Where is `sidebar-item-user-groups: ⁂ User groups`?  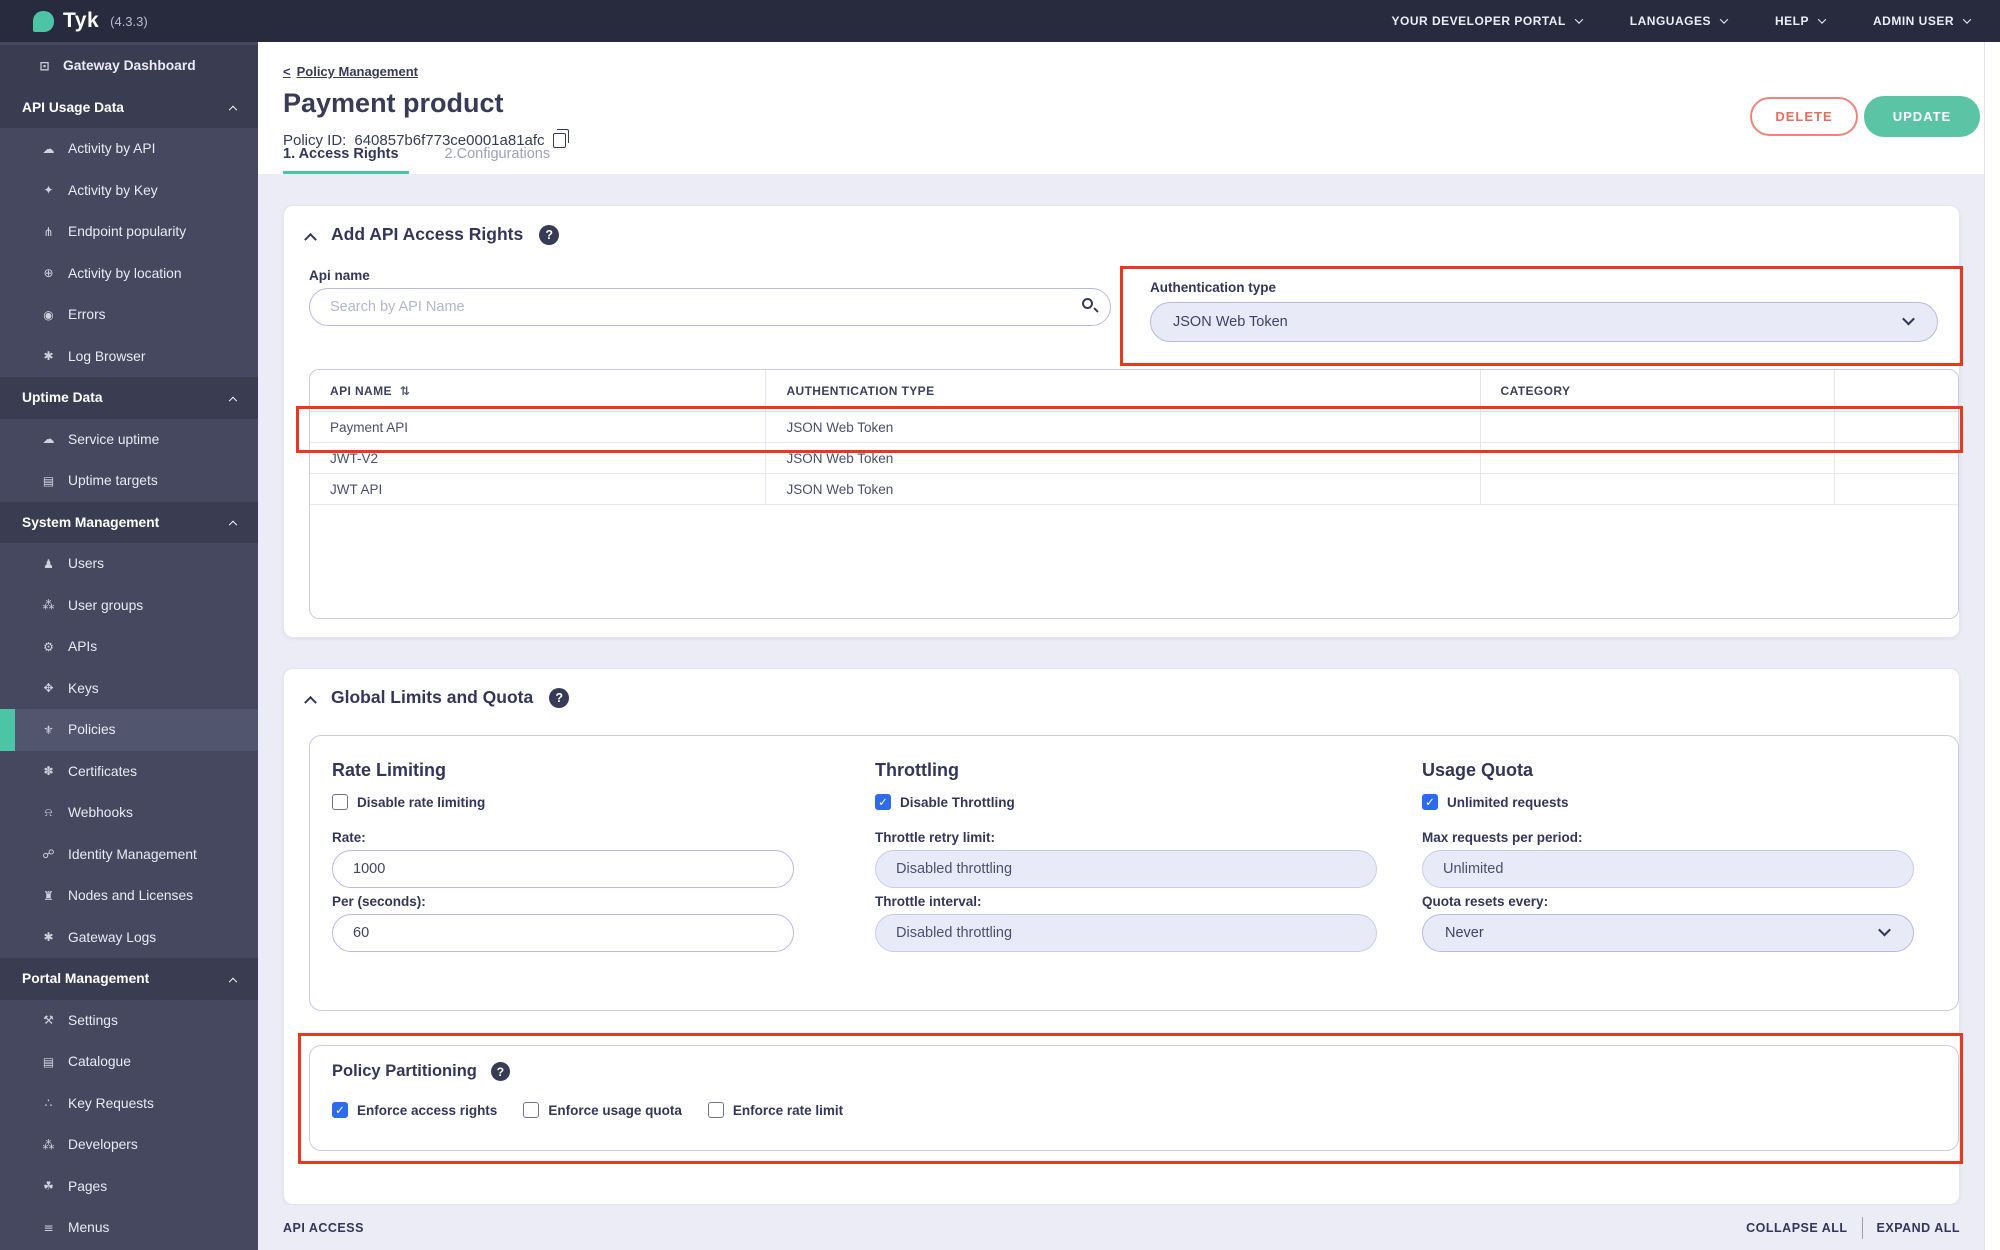
sidebar-item-user-groups: ⁂ User groups is located at coordinates (129, 606).